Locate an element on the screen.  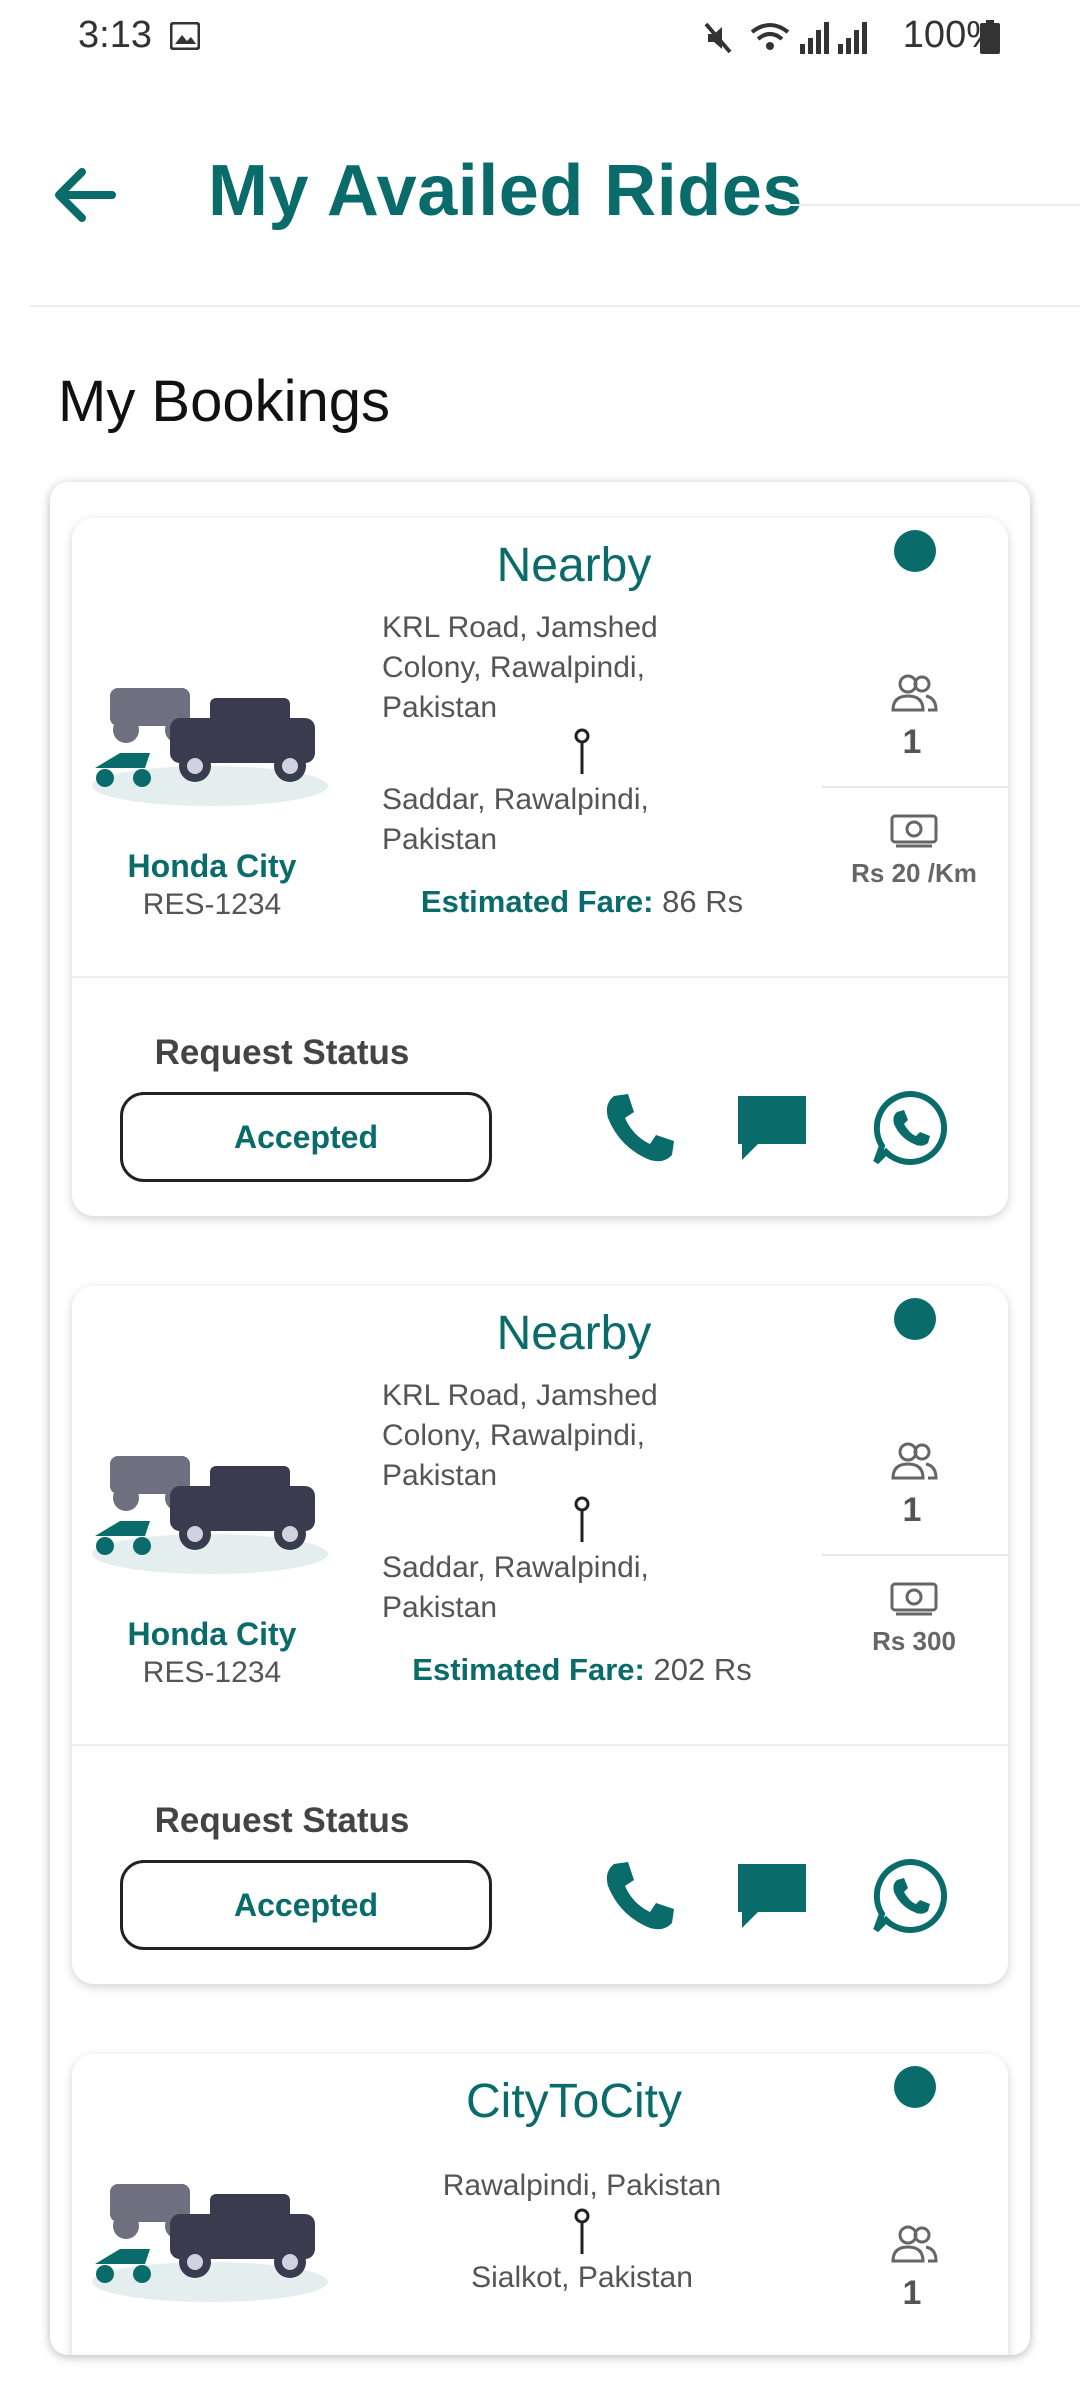
pickup-address: Rawalpindi, Pakistan is located at coordinates (582, 2185).